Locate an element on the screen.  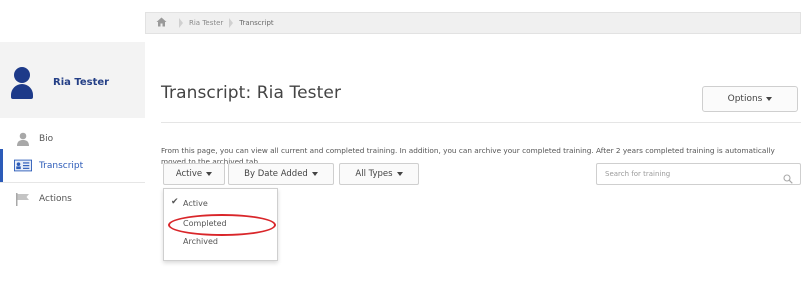
status-filter-button: Active is located at coordinates (194, 174).